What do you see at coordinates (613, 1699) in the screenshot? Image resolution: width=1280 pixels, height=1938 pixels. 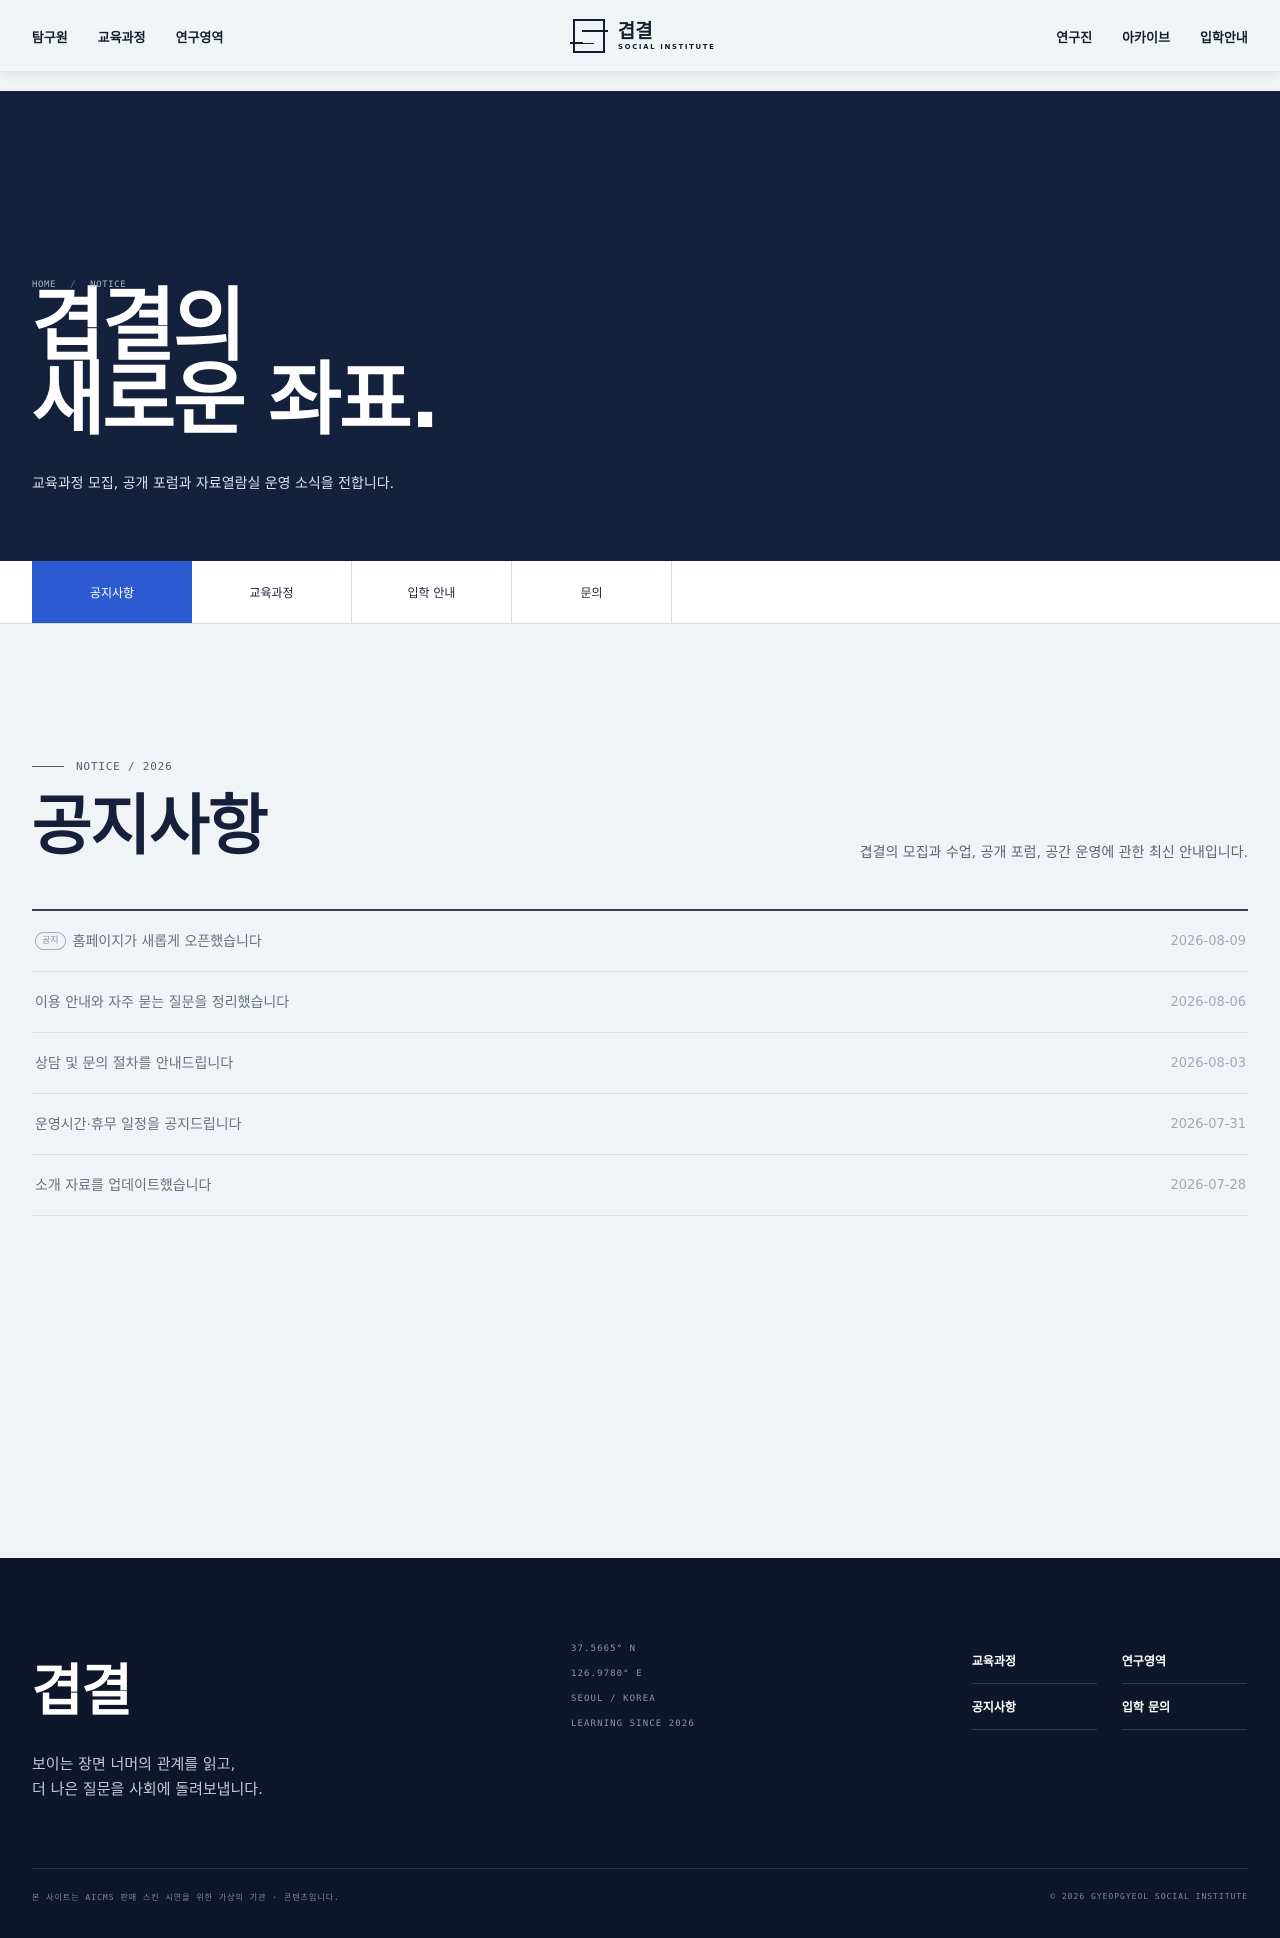 I see `location-text: SEOUL / KOREA` at bounding box center [613, 1699].